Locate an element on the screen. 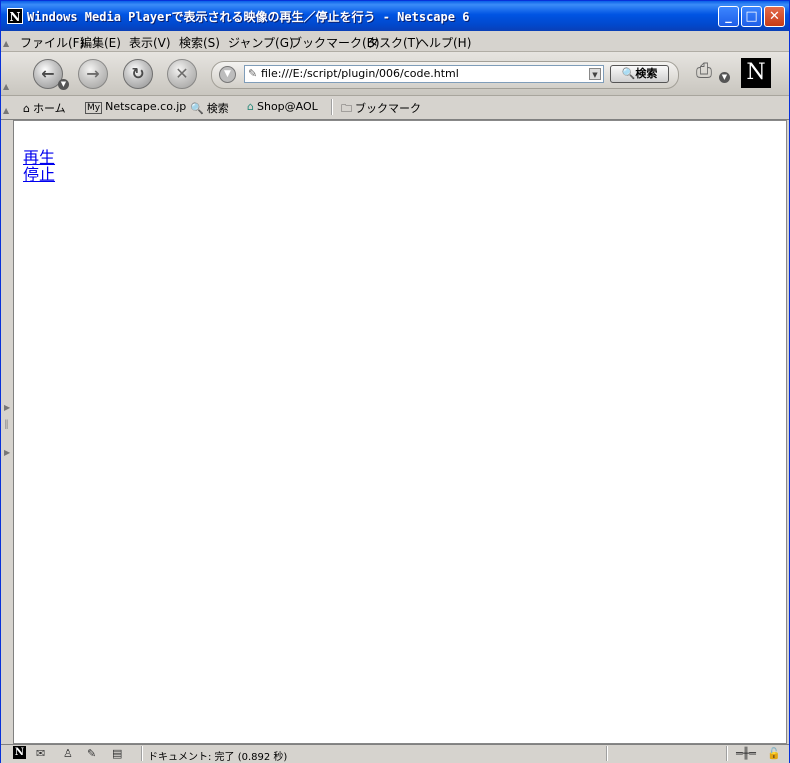 The height and width of the screenshot is (763, 790). stop-button: ✕ is located at coordinates (182, 74).